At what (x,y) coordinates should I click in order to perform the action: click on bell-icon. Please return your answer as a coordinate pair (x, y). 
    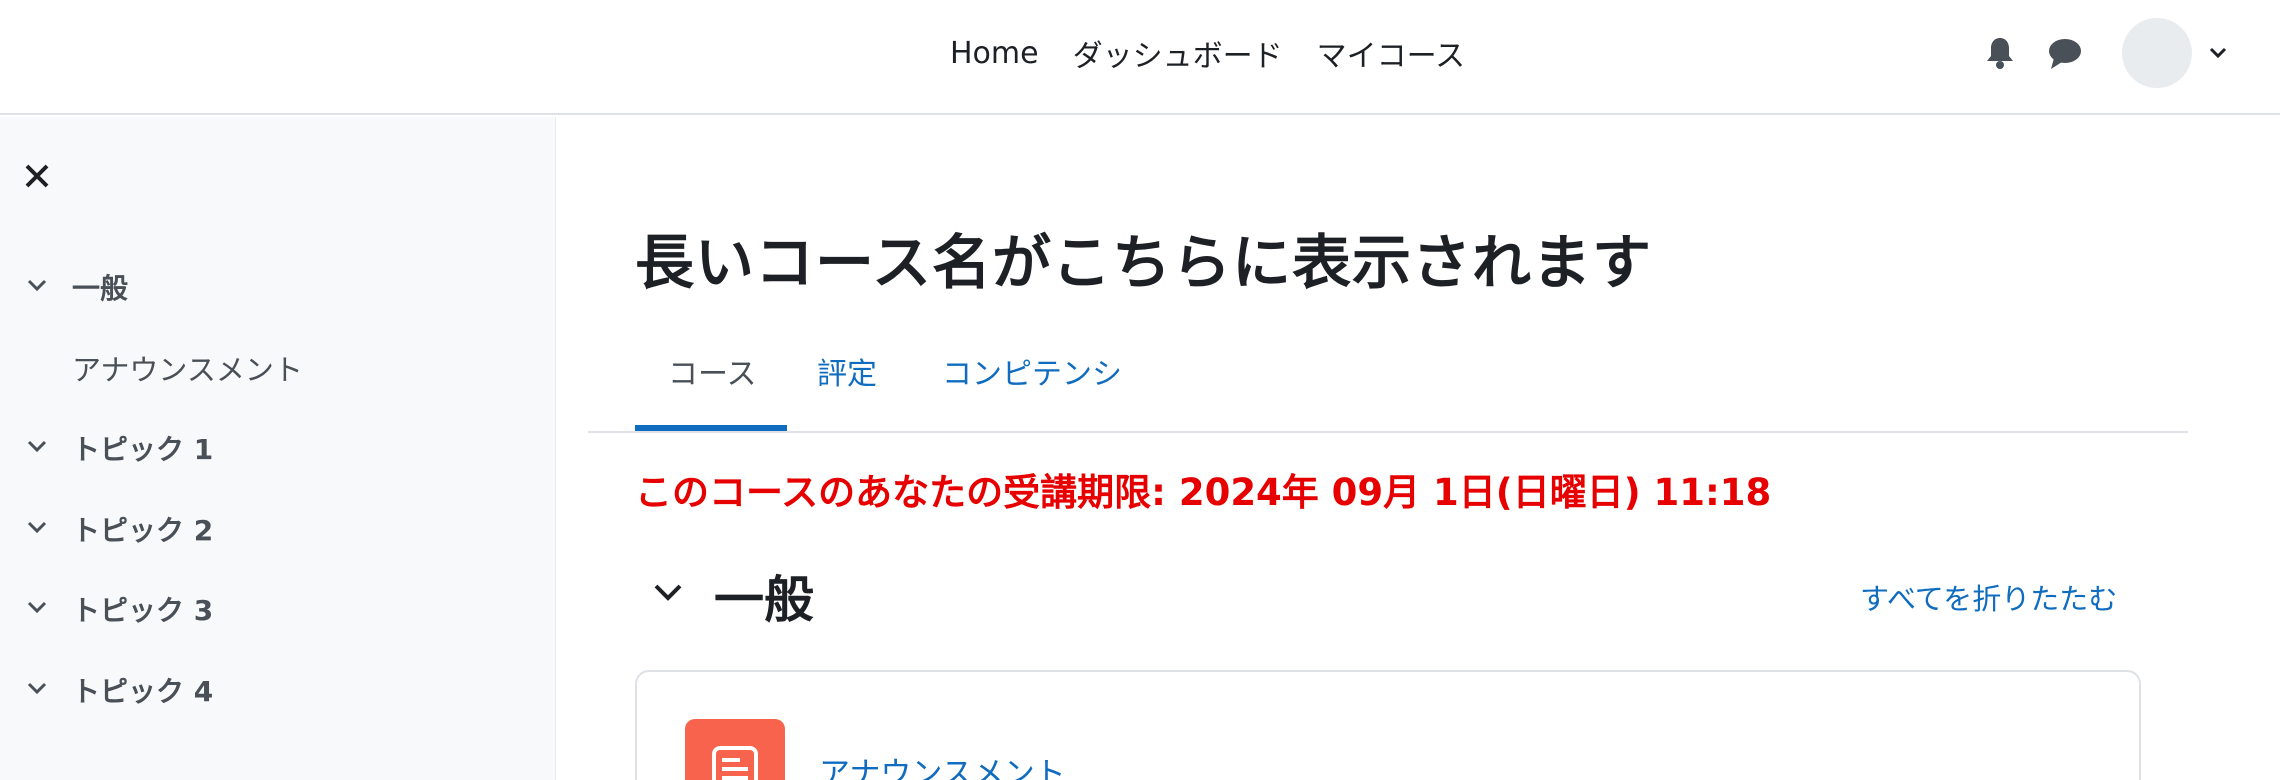
    Looking at the image, I should click on (2000, 53).